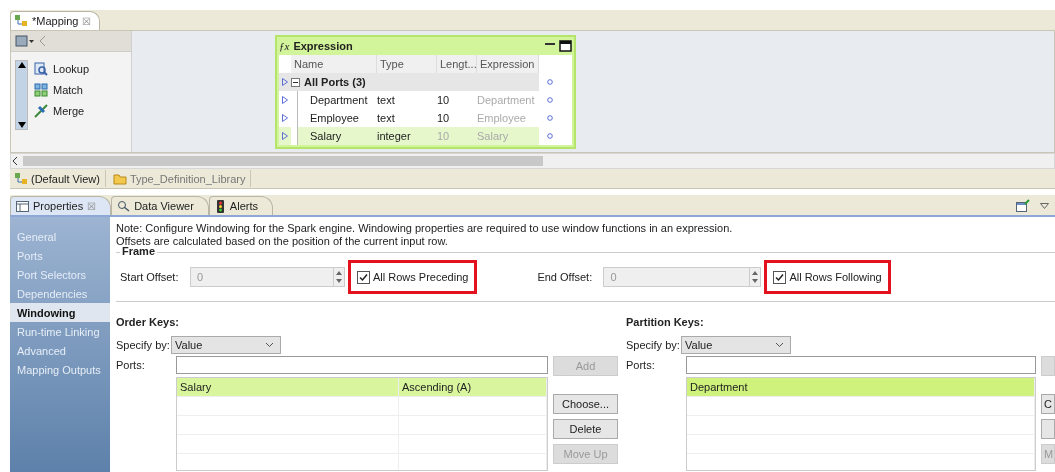 The width and height of the screenshot is (1055, 472). I want to click on tab-title: *Mapping, so click(55, 21).